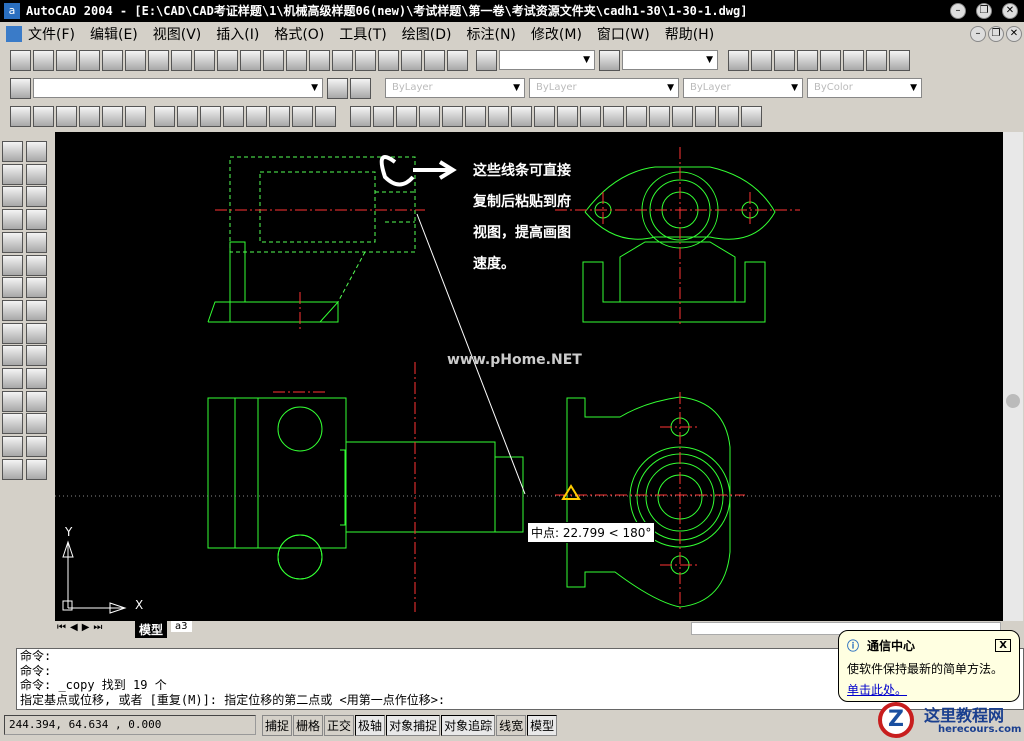 The height and width of the screenshot is (741, 1024). What do you see at coordinates (36, 424) in the screenshot?
I see `fillet-icon` at bounding box center [36, 424].